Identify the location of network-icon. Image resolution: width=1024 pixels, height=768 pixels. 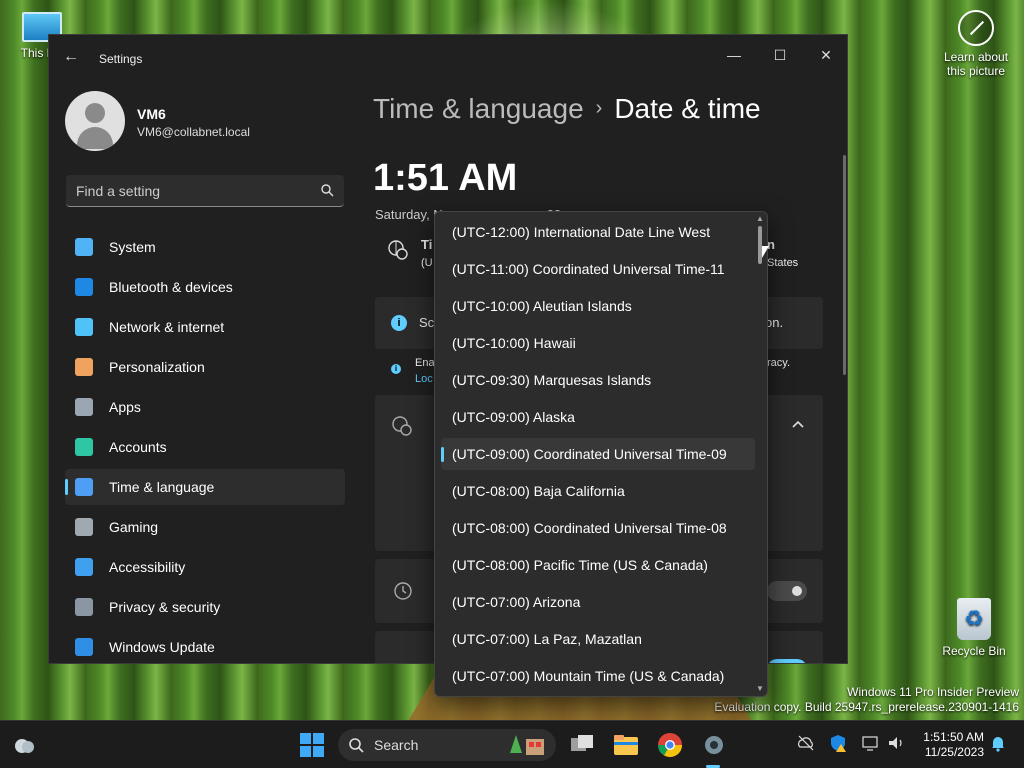
(870, 743).